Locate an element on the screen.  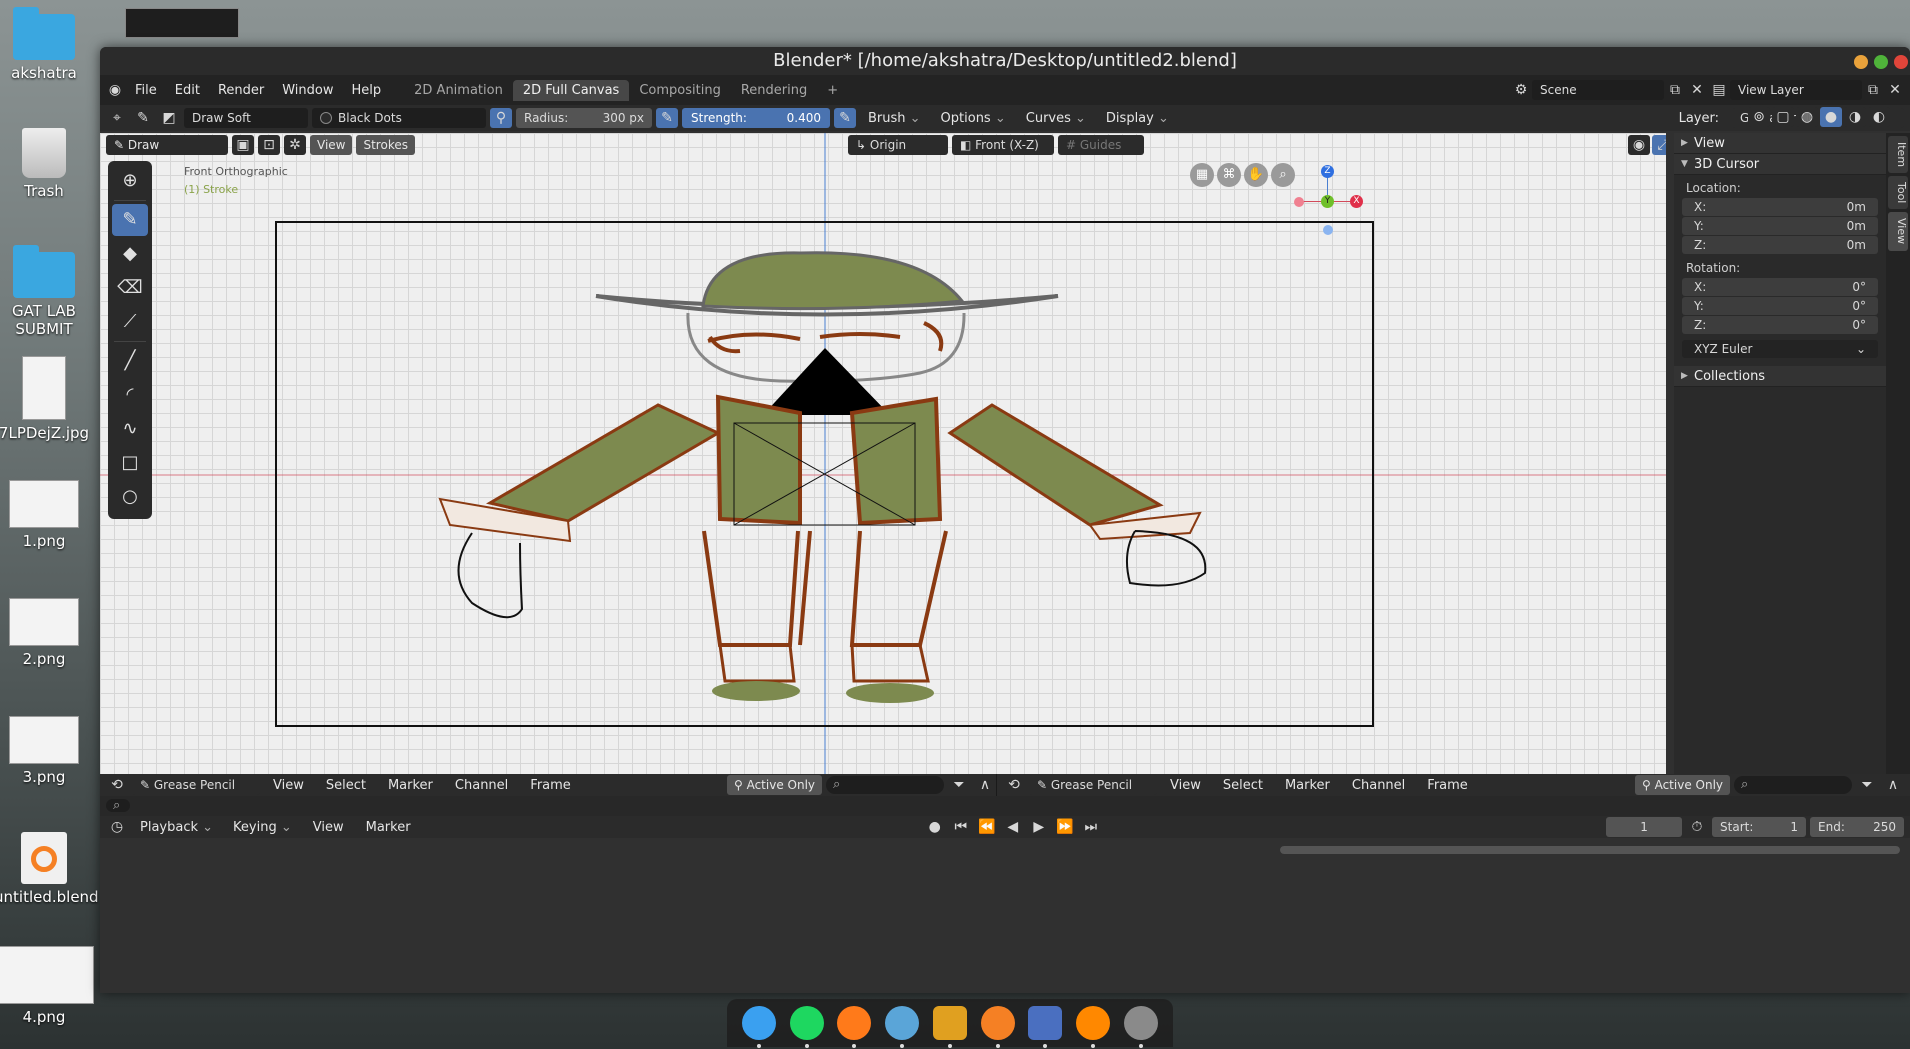
dopesheet-channel-menu: Channel is located at coordinates (481, 785).